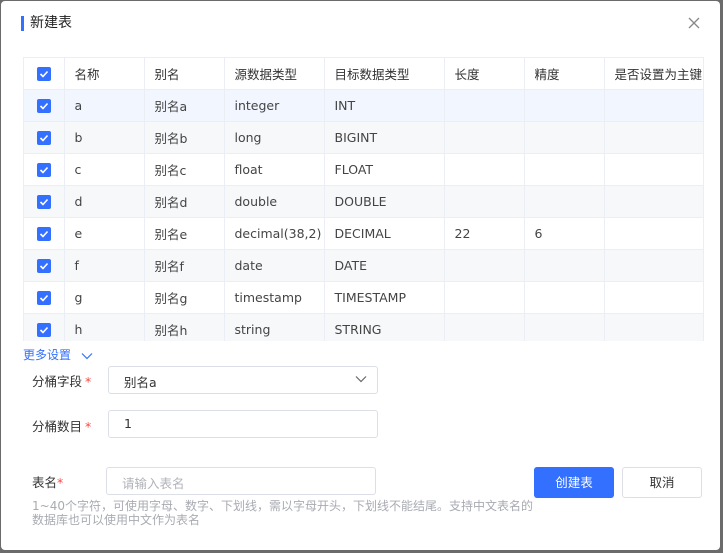  Describe the element at coordinates (574, 482) in the screenshot. I see `create-table-button: 创建表` at that location.